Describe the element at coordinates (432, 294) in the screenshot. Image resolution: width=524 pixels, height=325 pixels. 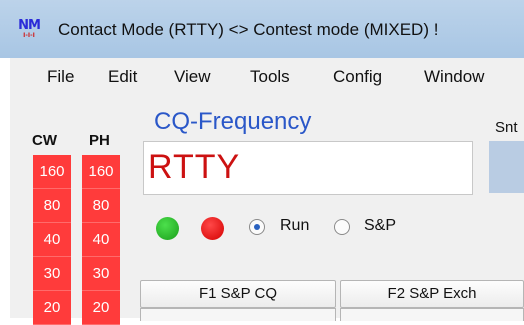
I see `f2-button: F2 S&P Exch` at that location.